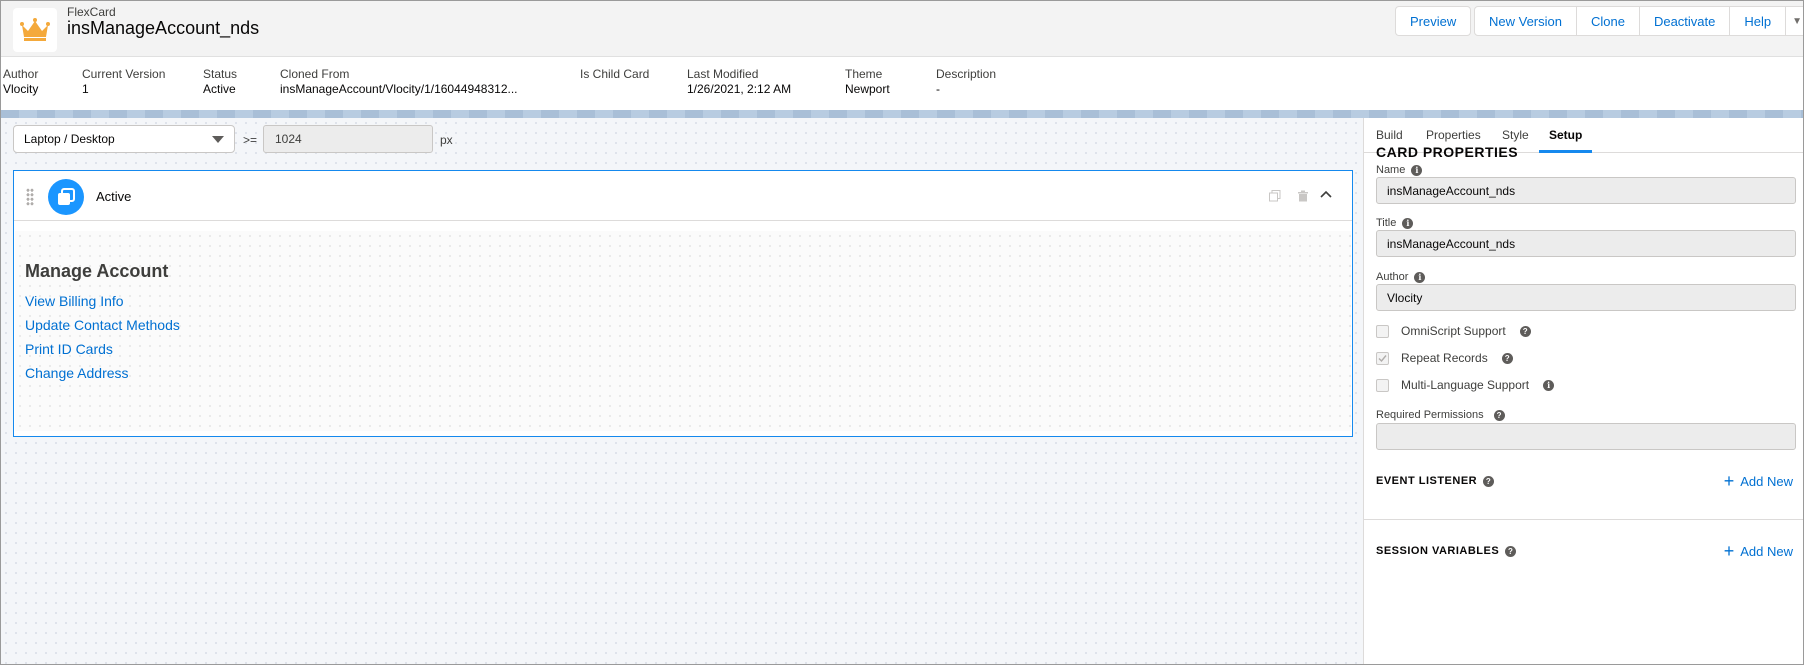 The image size is (1804, 665). What do you see at coordinates (1565, 151) in the screenshot?
I see `active-tab-indicator` at bounding box center [1565, 151].